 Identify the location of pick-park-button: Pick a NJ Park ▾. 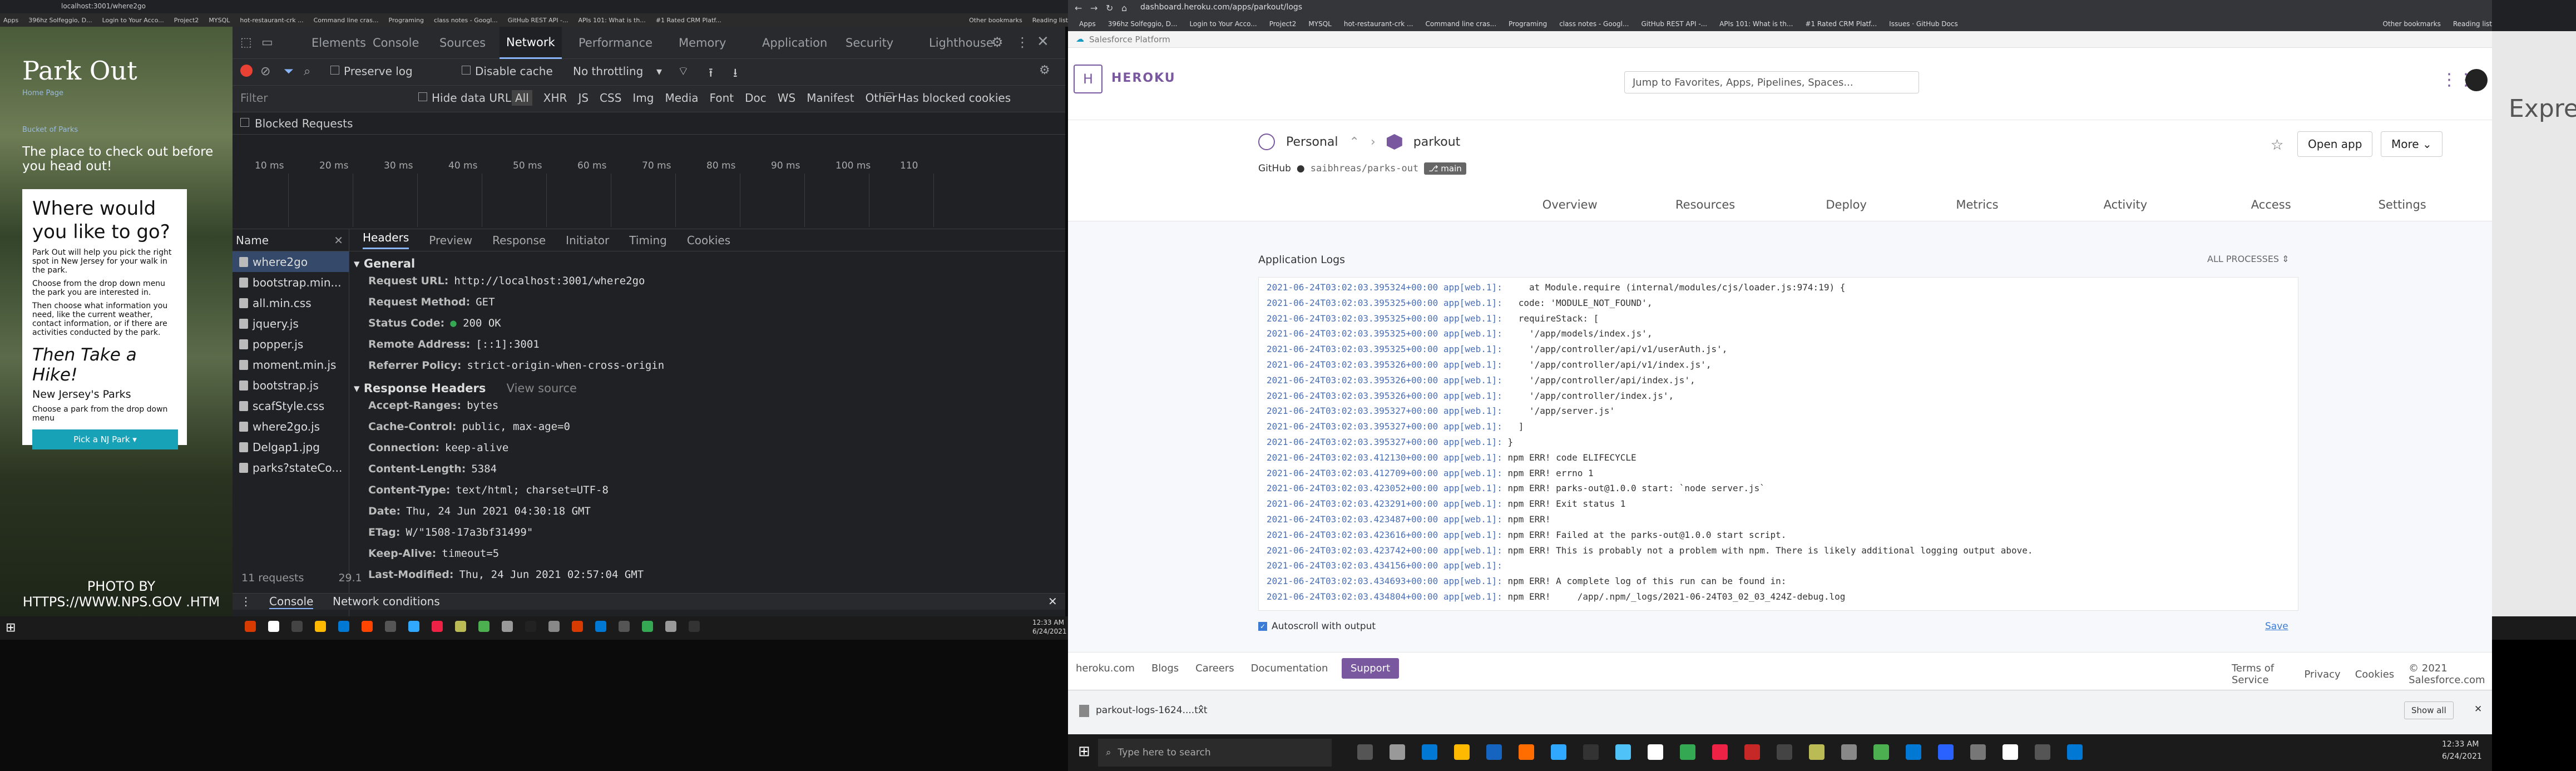
(105, 439).